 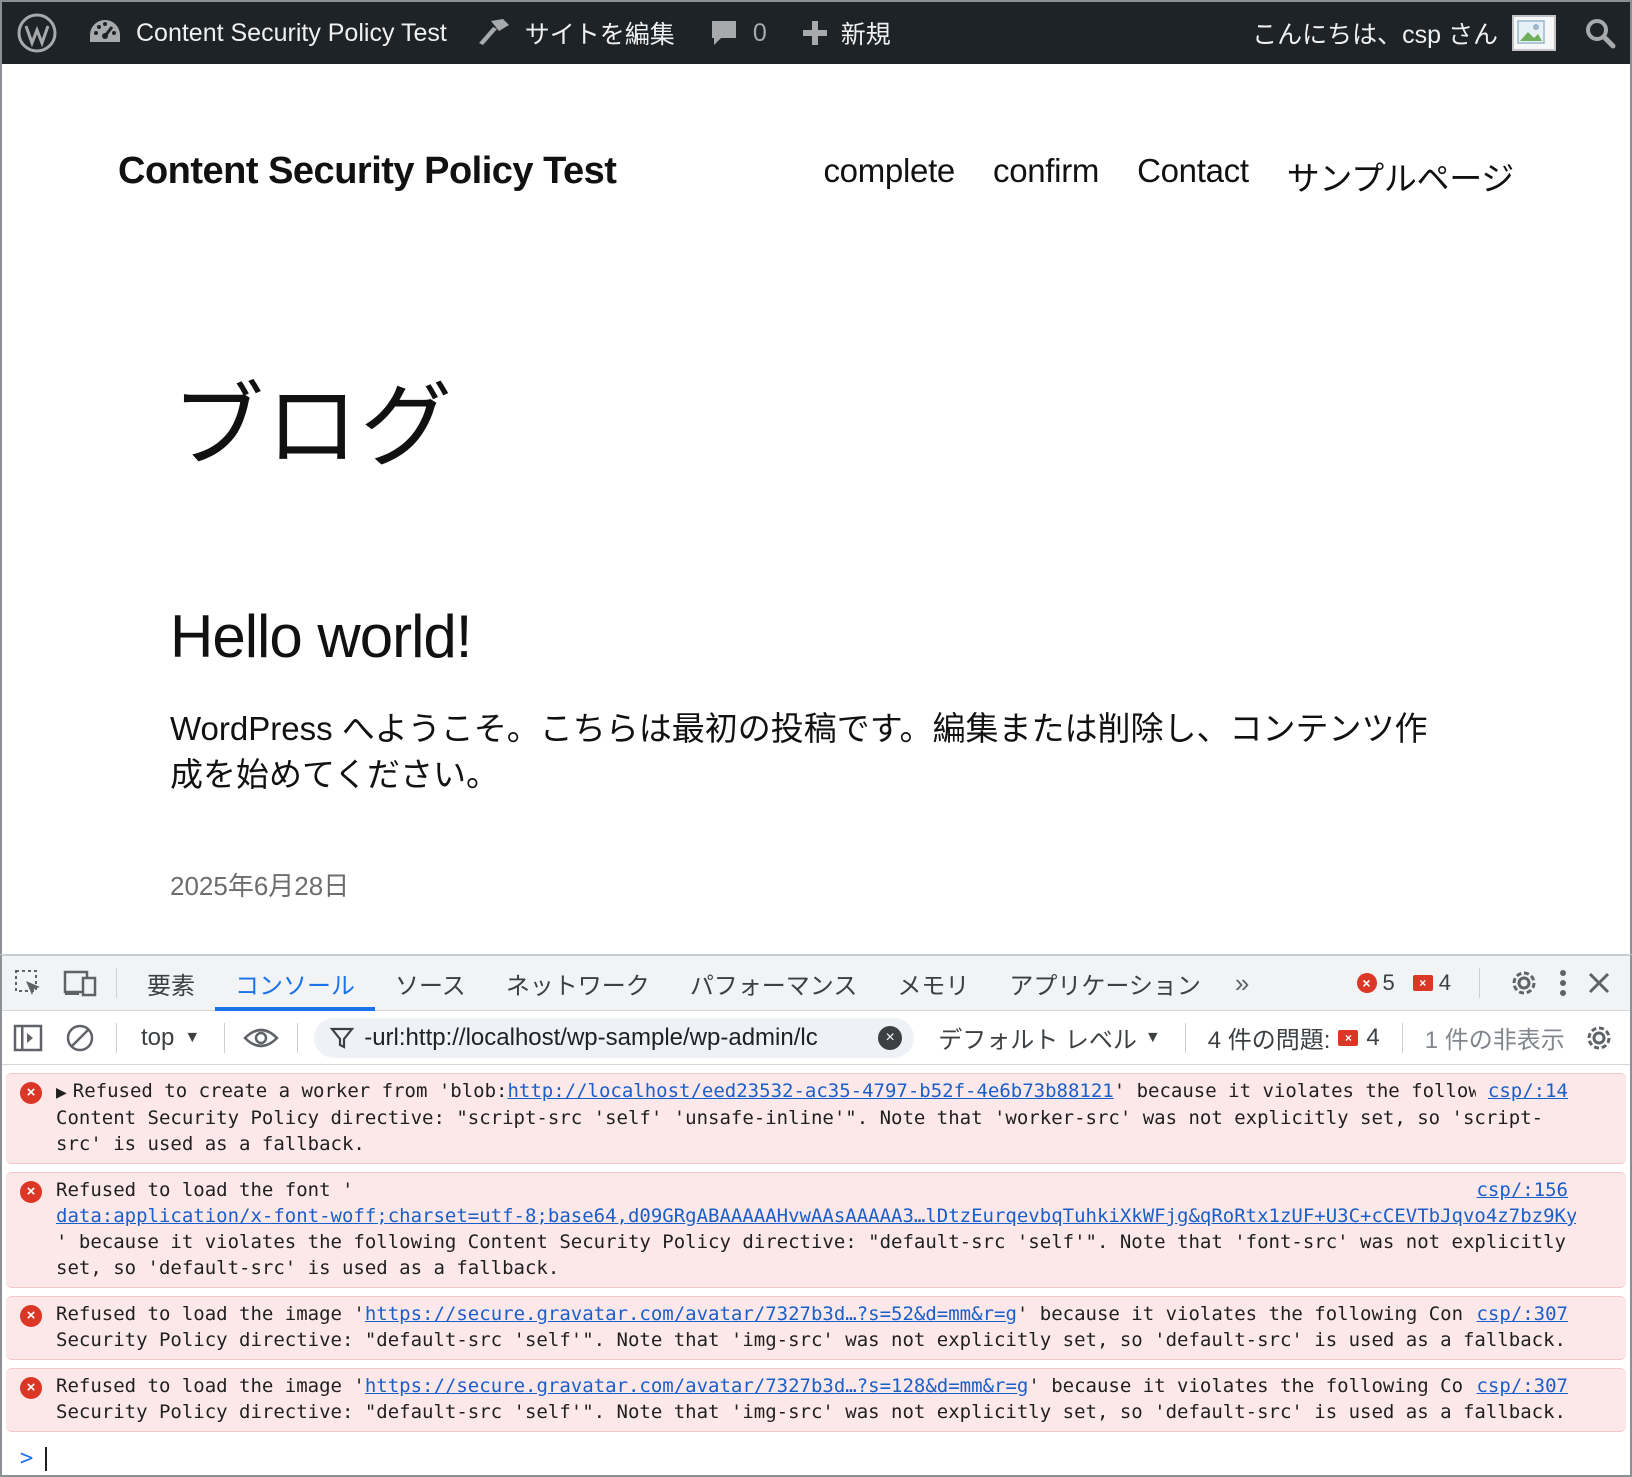 What do you see at coordinates (1494, 1040) in the screenshot?
I see `hidden-messages-count: 1 件の非表示` at bounding box center [1494, 1040].